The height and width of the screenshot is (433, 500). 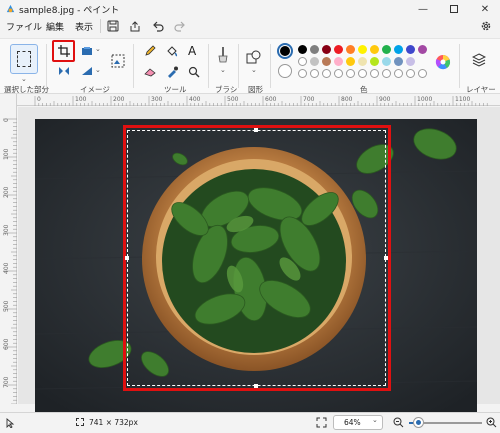 I want to click on color-wheel-icon, so click(x=443, y=62).